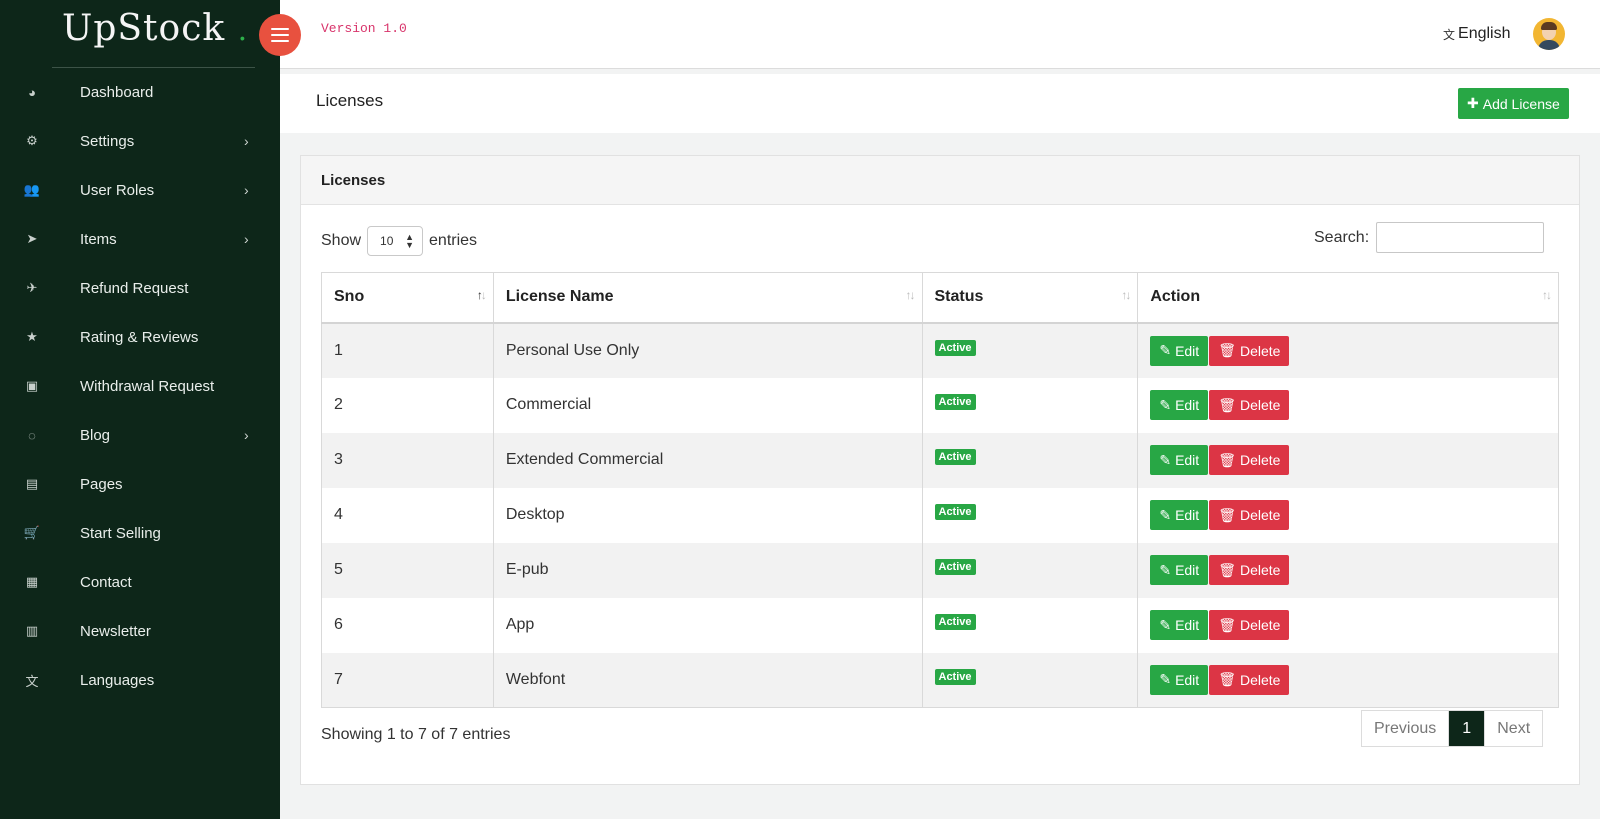 The width and height of the screenshot is (1600, 819). Describe the element at coordinates (140, 680) in the screenshot. I see `sidebar-item-languages: 文 Languages` at that location.